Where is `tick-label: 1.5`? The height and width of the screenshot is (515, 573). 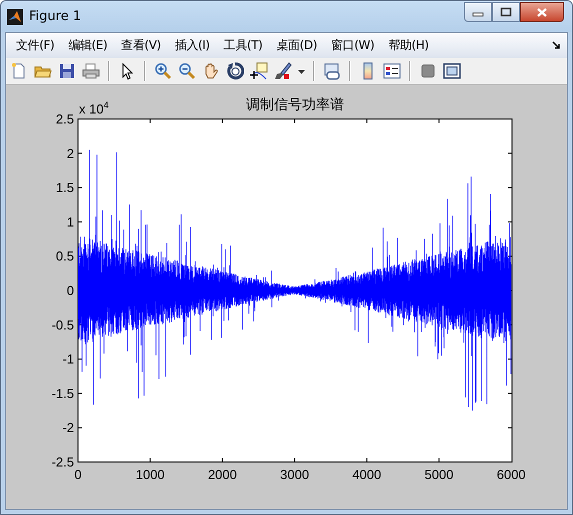 tick-label: 1.5 is located at coordinates (65, 188).